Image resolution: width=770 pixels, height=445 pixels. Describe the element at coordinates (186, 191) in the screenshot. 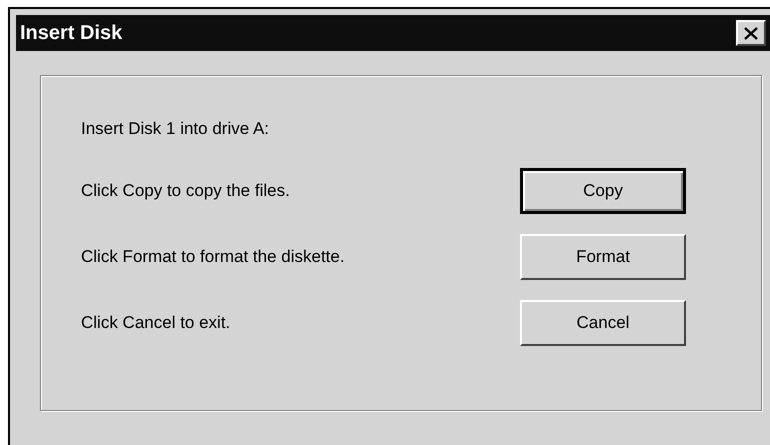

I see `instruction-text: Click Copy to copy the files.` at that location.